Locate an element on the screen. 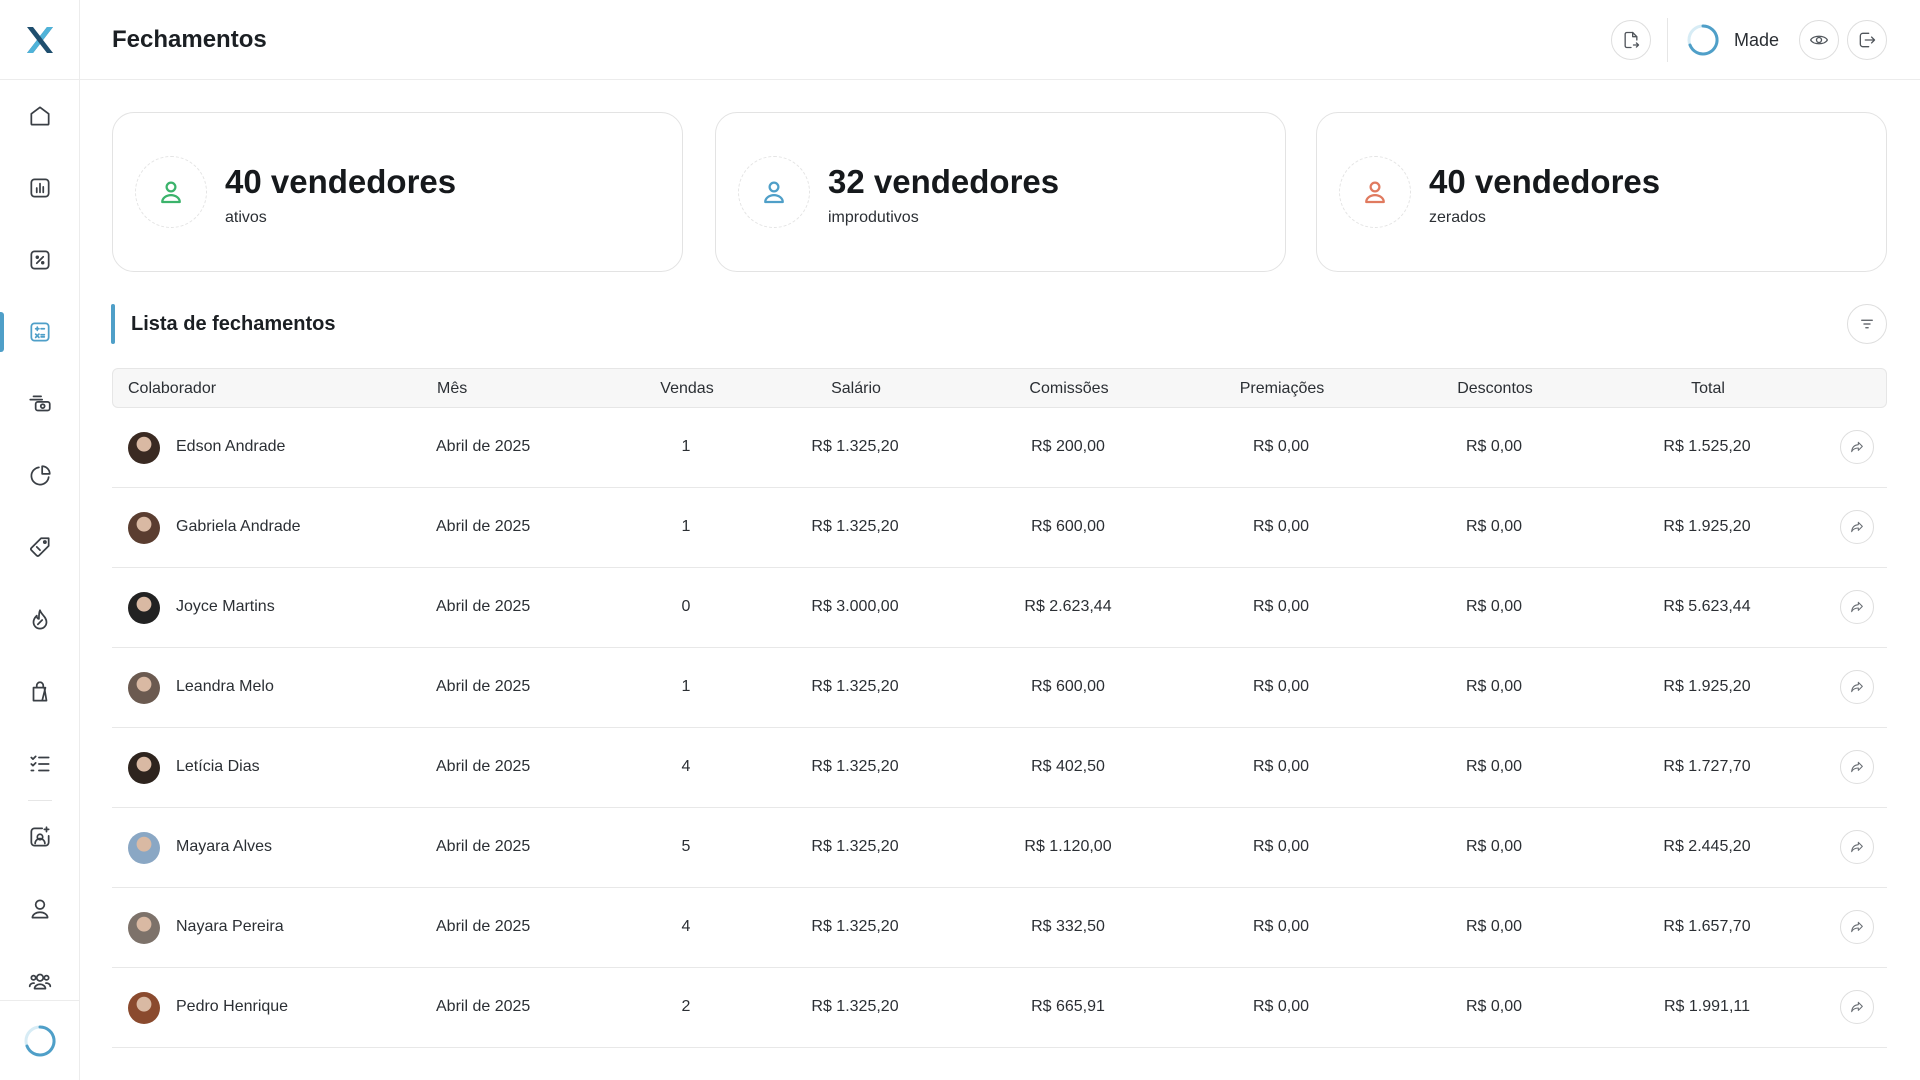 The image size is (1920, 1080). card-unproductive-sellers: 32 vendedores improdutivos is located at coordinates (1000, 192).